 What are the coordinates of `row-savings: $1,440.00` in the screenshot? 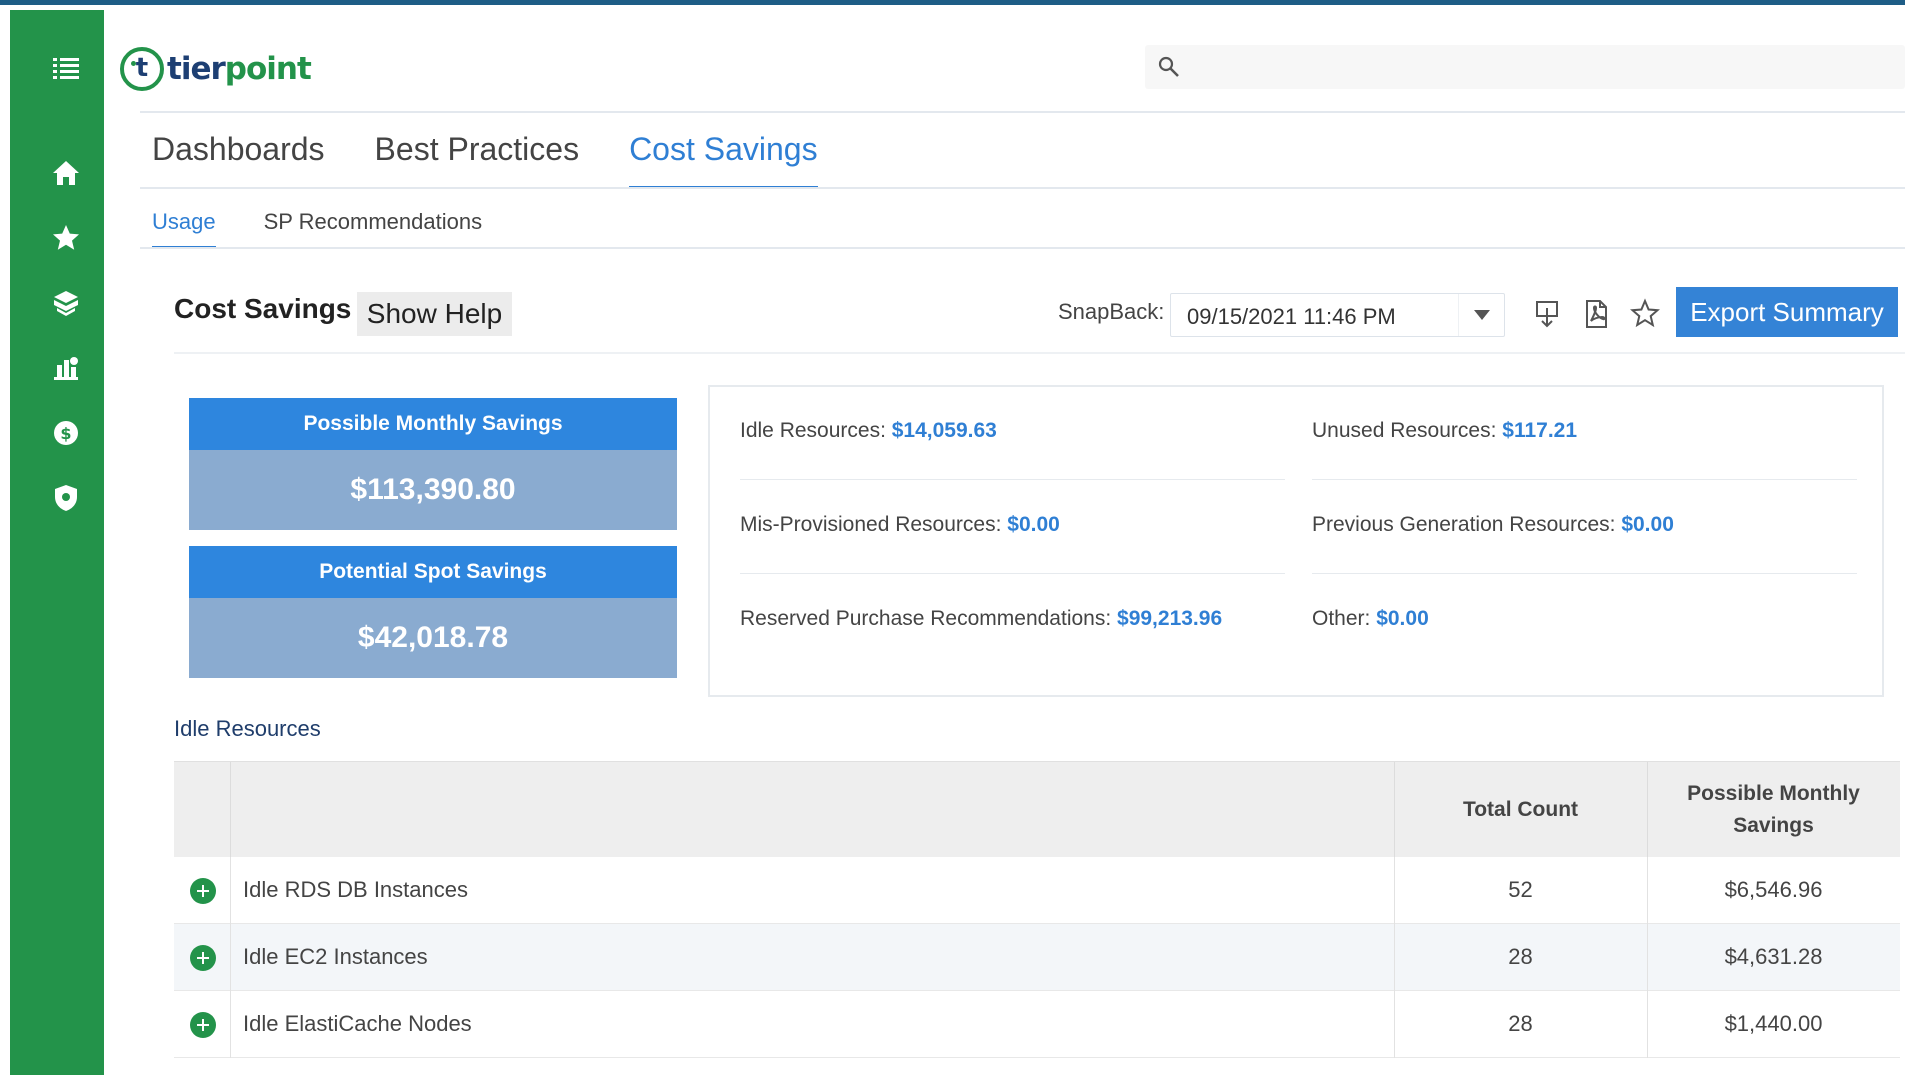 It's located at (1773, 1023).